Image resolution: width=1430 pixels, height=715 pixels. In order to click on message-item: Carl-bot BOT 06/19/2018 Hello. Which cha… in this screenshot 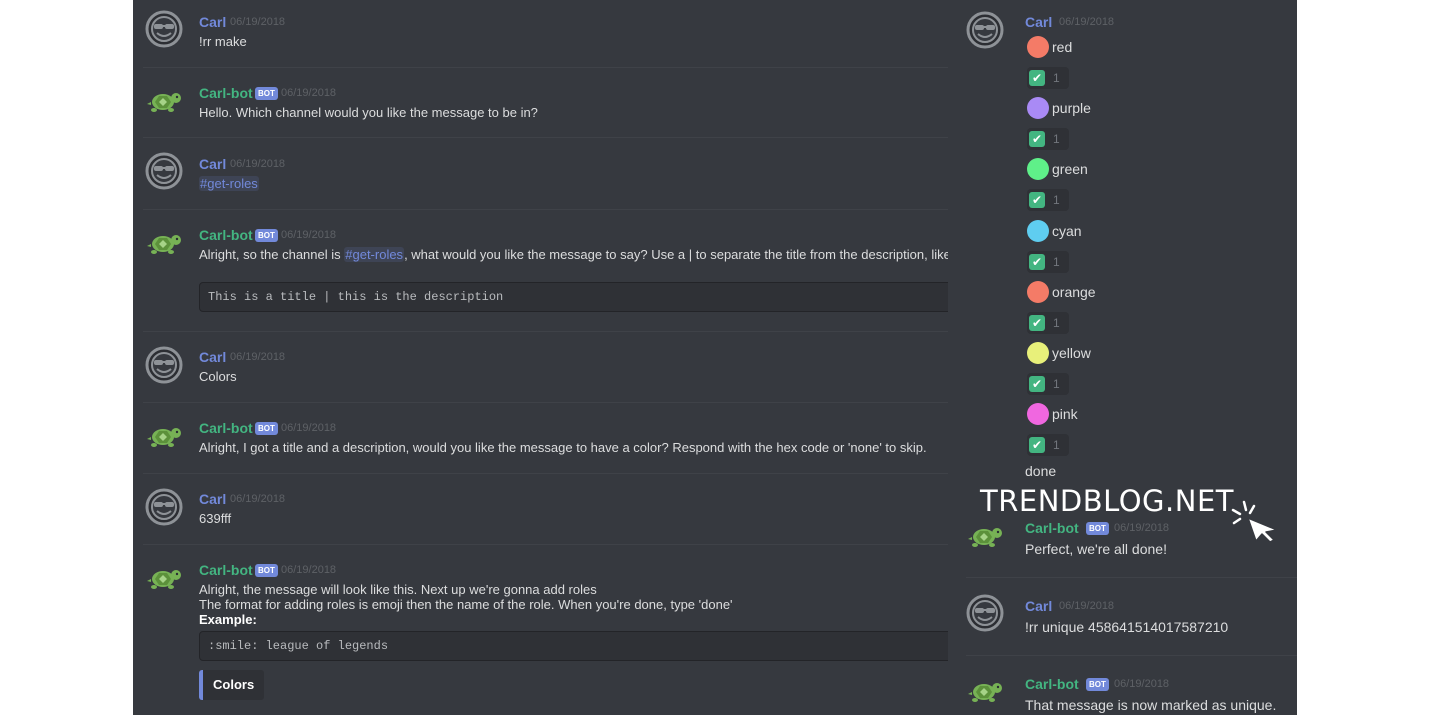, I will do `click(540, 103)`.